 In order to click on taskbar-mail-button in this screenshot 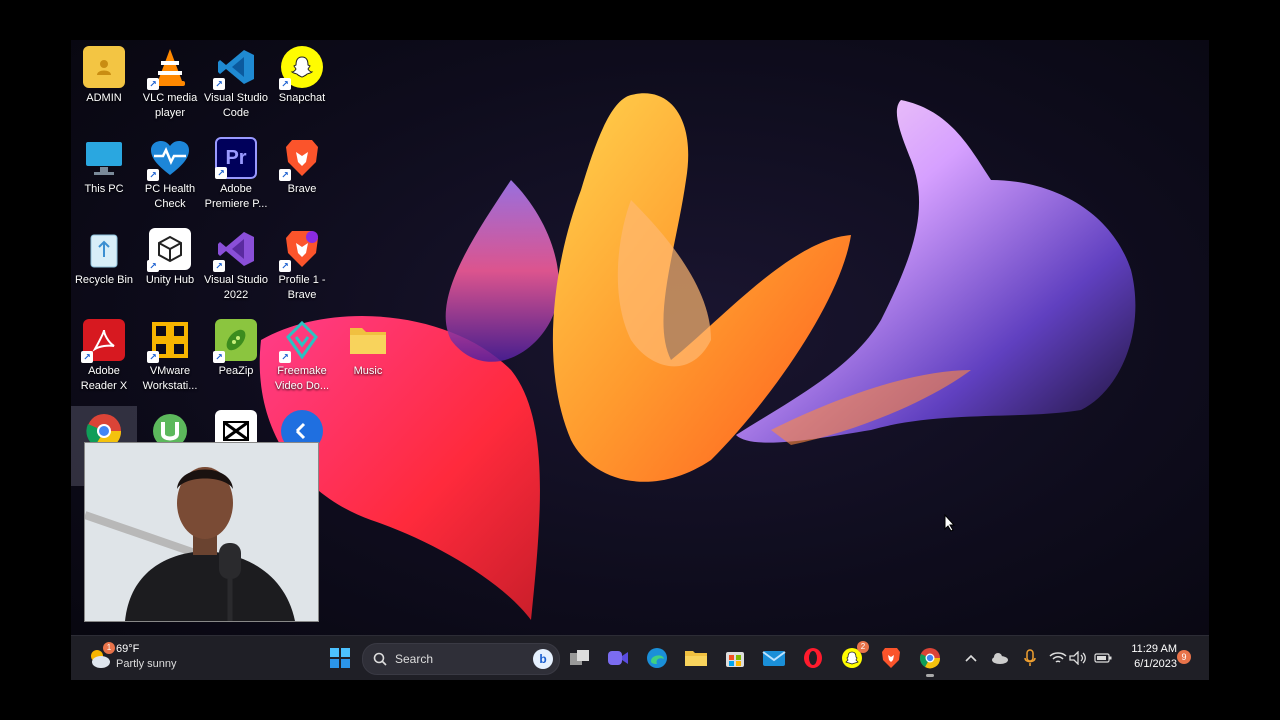, I will do `click(774, 658)`.